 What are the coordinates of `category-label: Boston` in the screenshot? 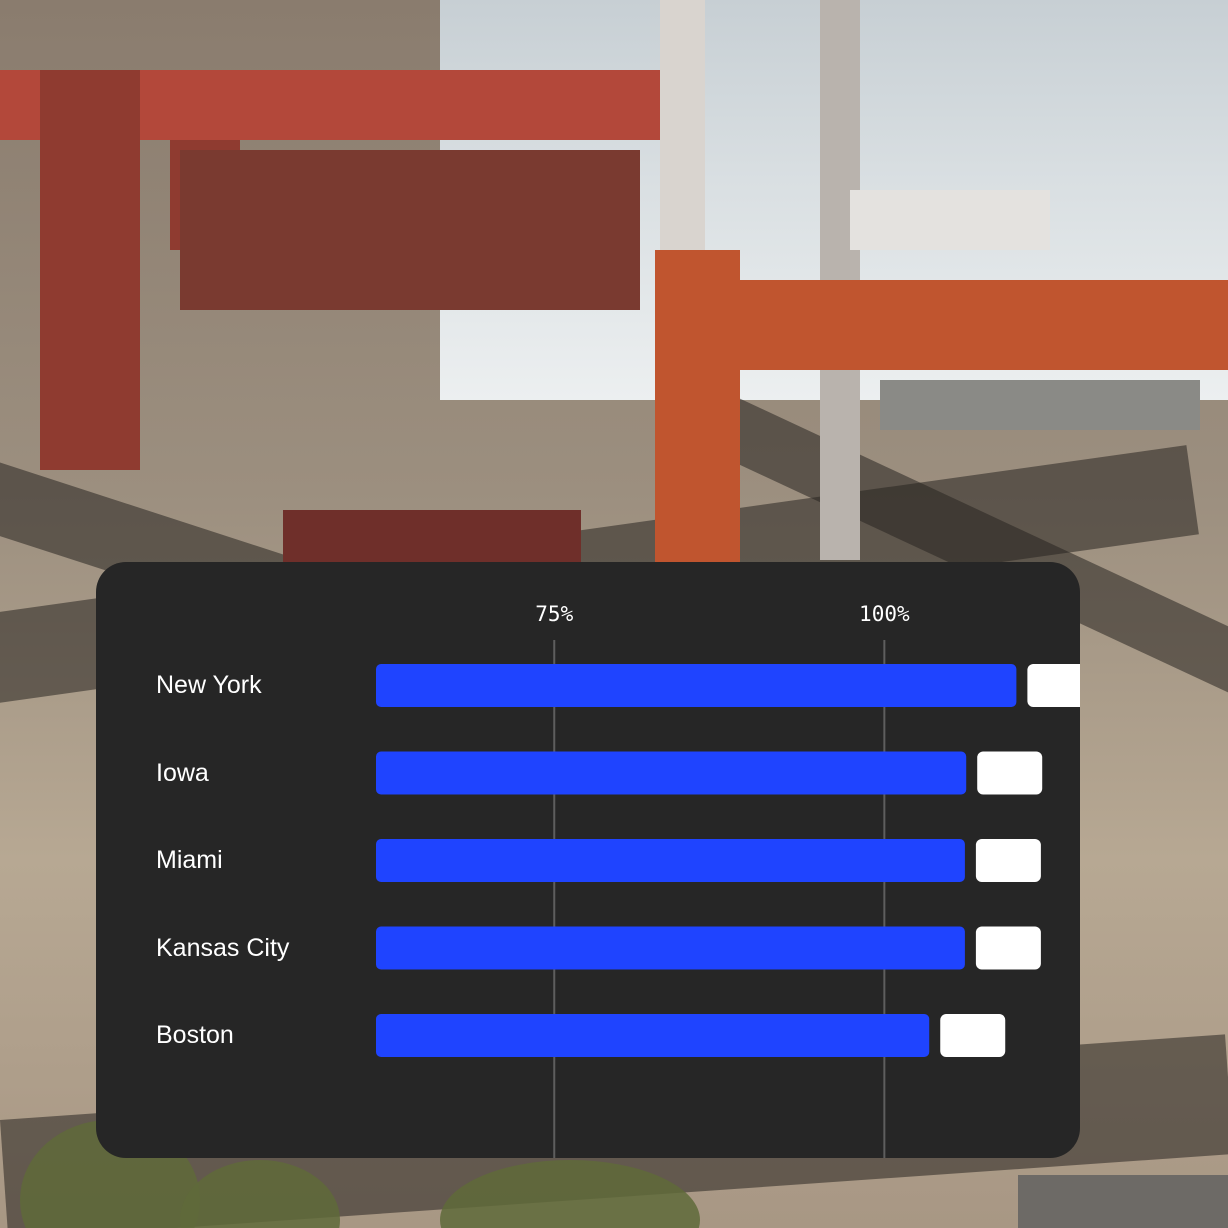 It's located at (195, 1035).